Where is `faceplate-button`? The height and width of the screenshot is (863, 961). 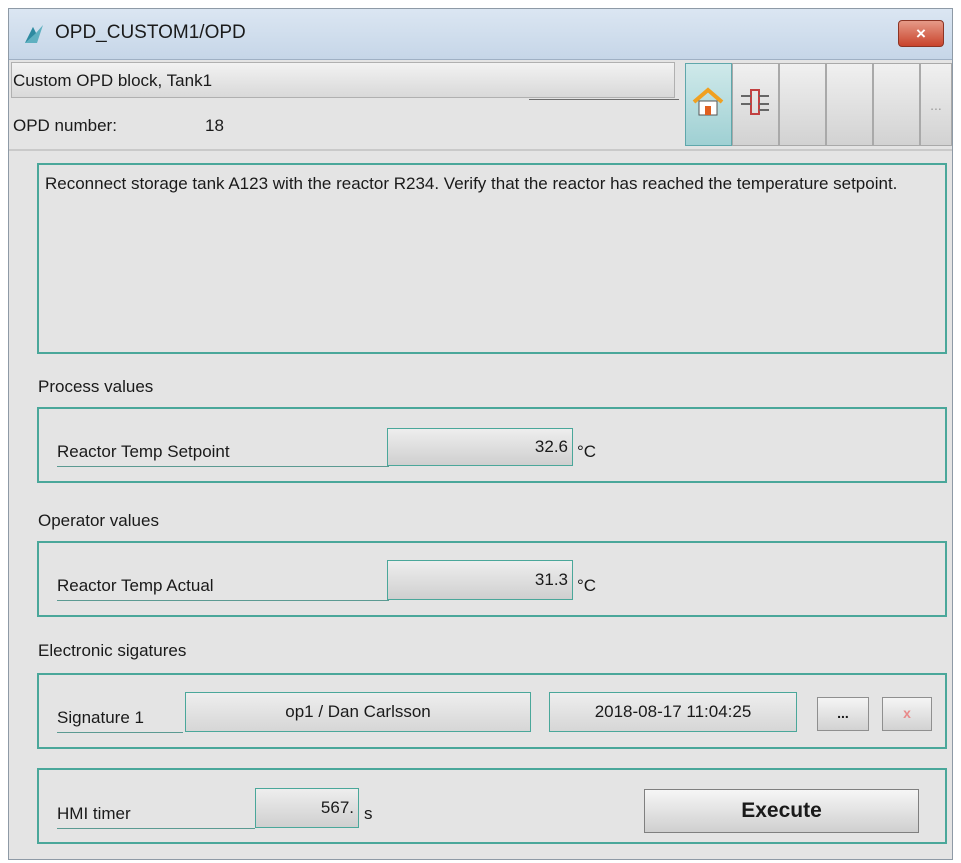 faceplate-button is located at coordinates (755, 104).